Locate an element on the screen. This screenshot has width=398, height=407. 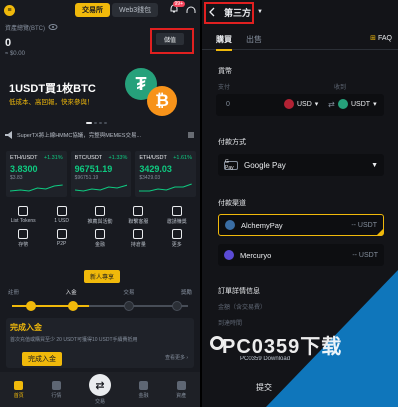
buy-sell-tabs: 購買 出售 is located at coordinates (300, 40).